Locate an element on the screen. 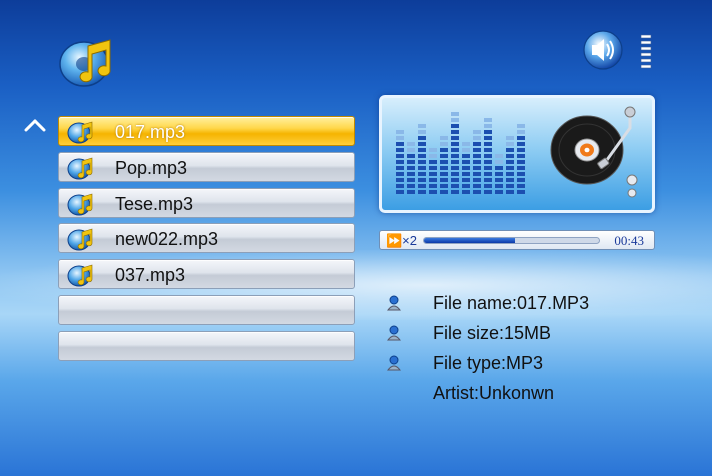  info-row-file-type: File type:MP3 is located at coordinates (487, 368).